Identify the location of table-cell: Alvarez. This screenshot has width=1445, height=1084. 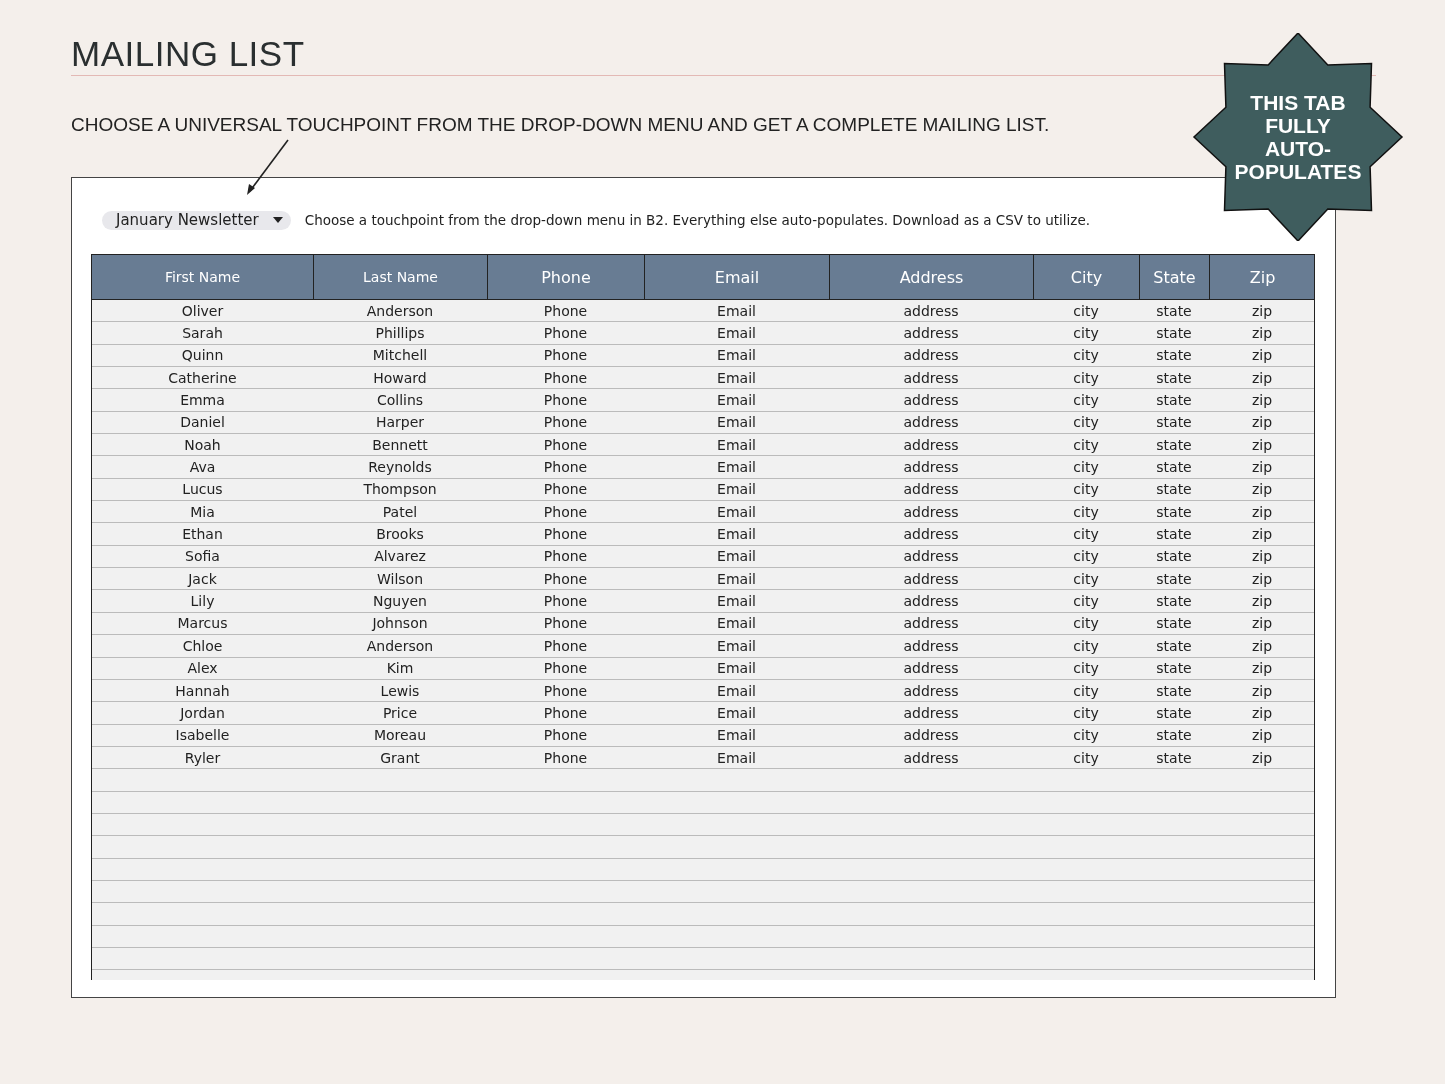
(400, 556).